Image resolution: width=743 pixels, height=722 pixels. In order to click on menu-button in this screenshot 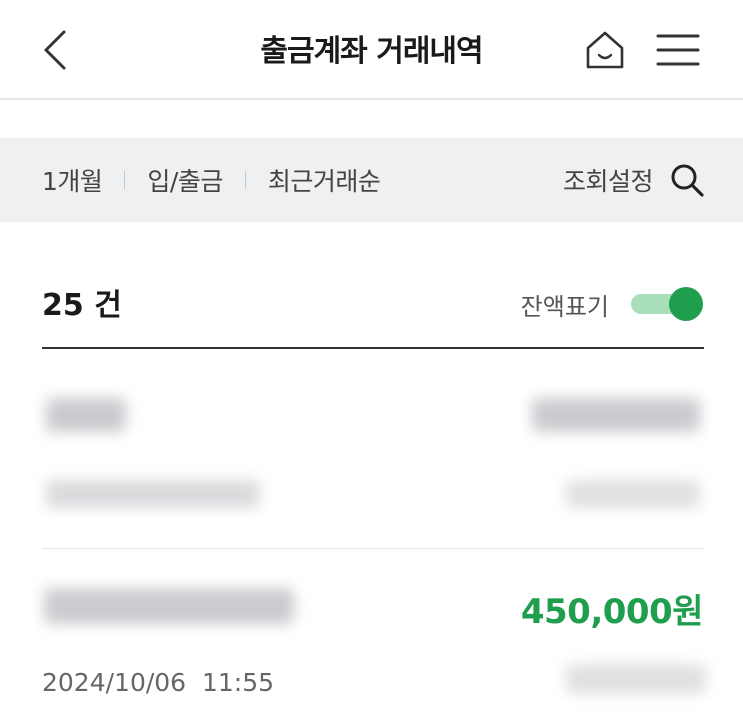, I will do `click(678, 50)`.